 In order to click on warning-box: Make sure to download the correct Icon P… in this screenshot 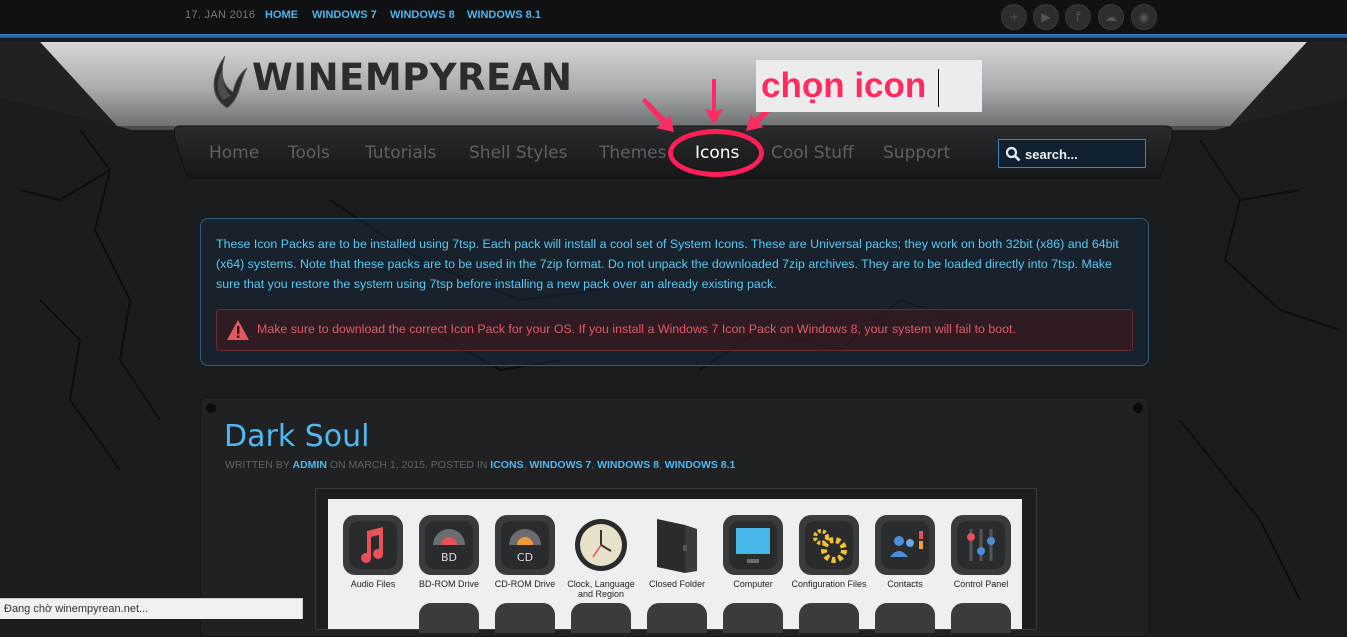, I will do `click(674, 330)`.